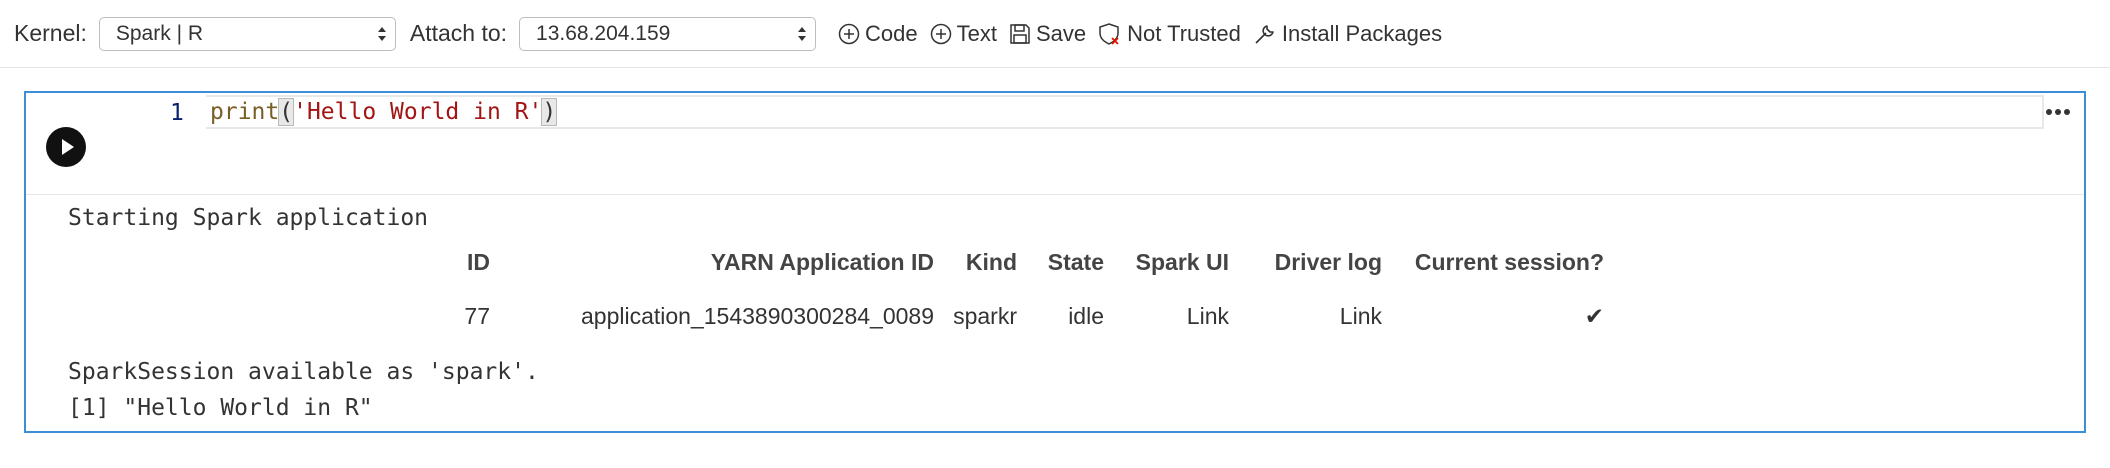 The image size is (2110, 468). Describe the element at coordinates (478, 262) in the screenshot. I see `header-id: ID` at that location.